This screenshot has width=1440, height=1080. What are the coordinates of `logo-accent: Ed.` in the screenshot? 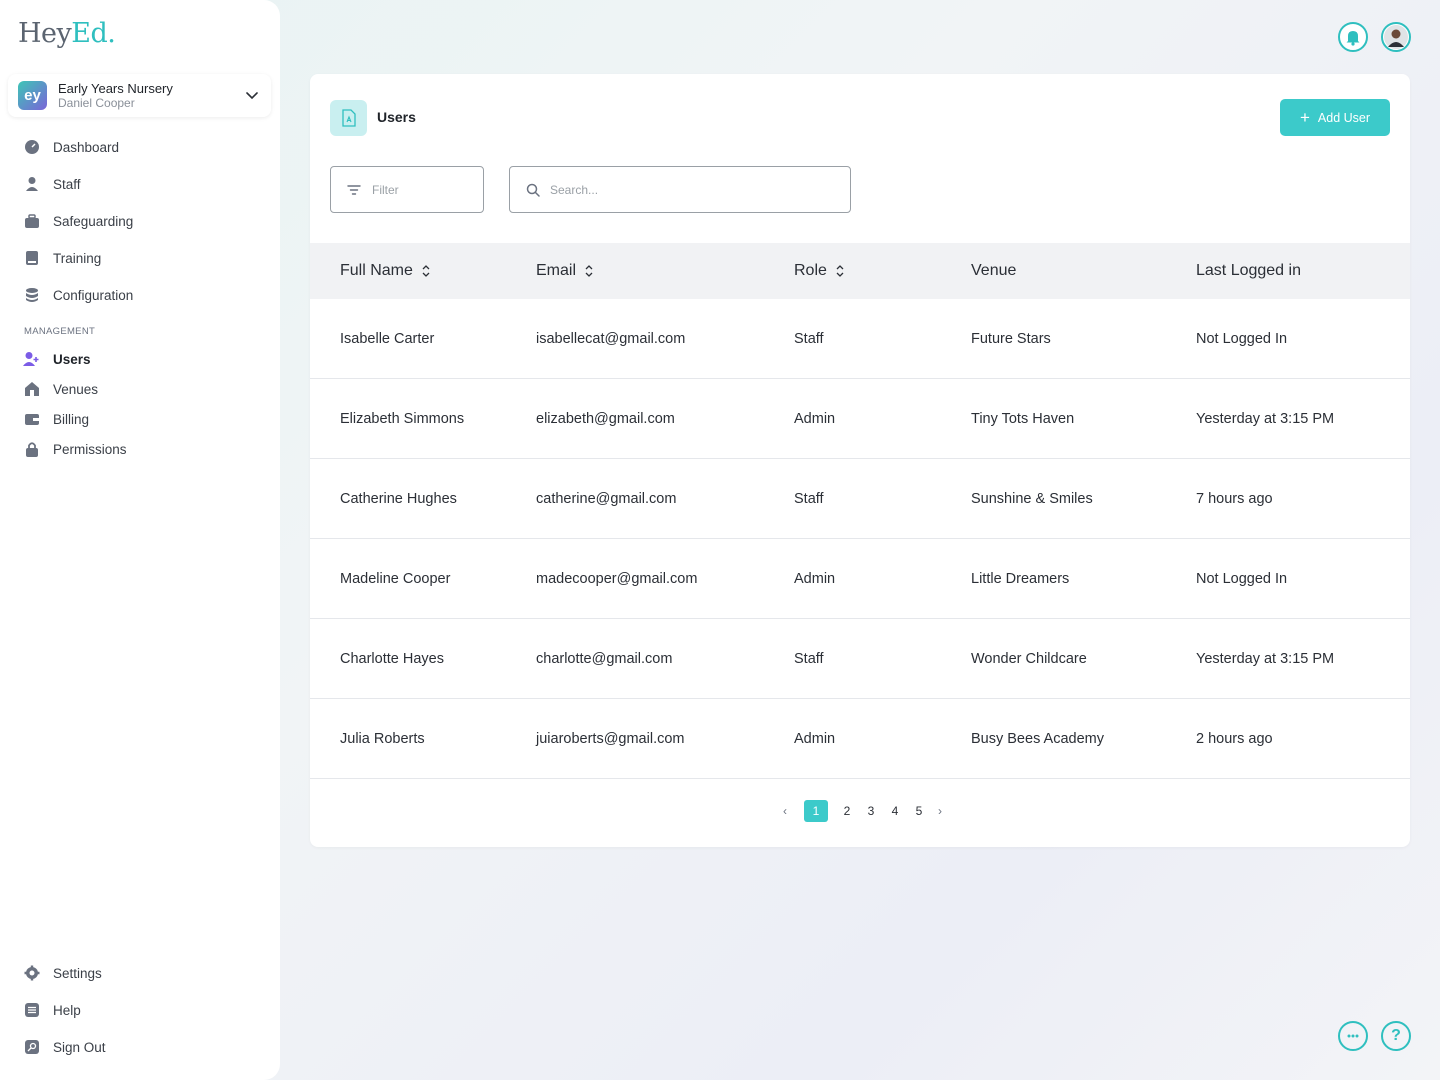 It's located at (93, 33).